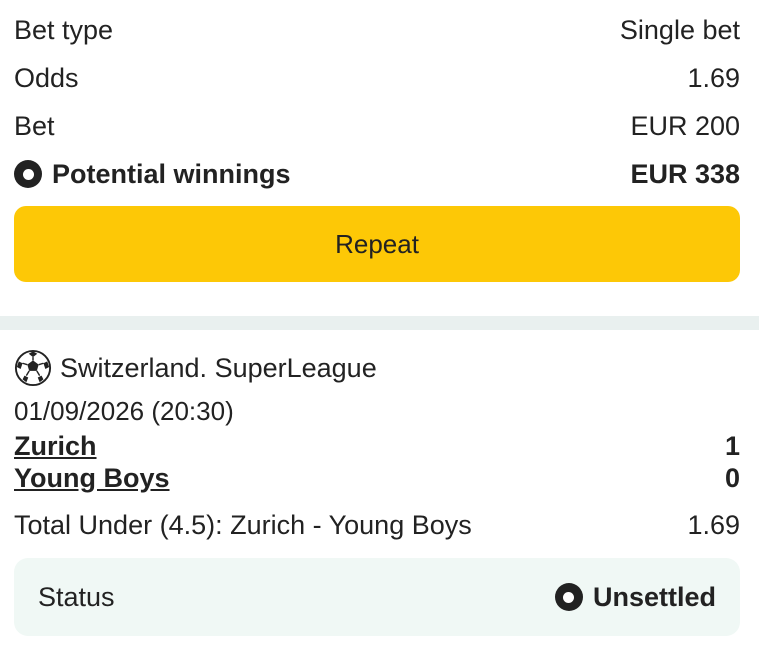 This screenshot has width=759, height=659. Describe the element at coordinates (171, 173) in the screenshot. I see `potential-winnings-label: Potential winnings` at that location.